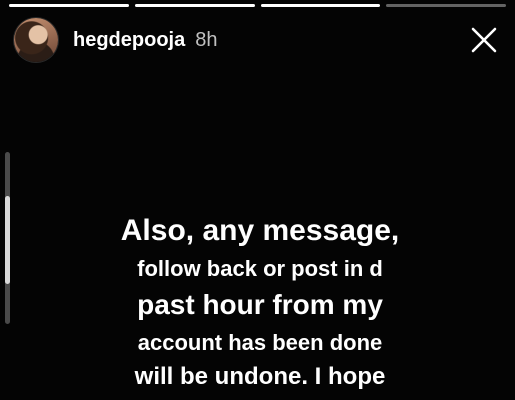 This screenshot has height=400, width=515. I want to click on avatar, so click(36, 40).